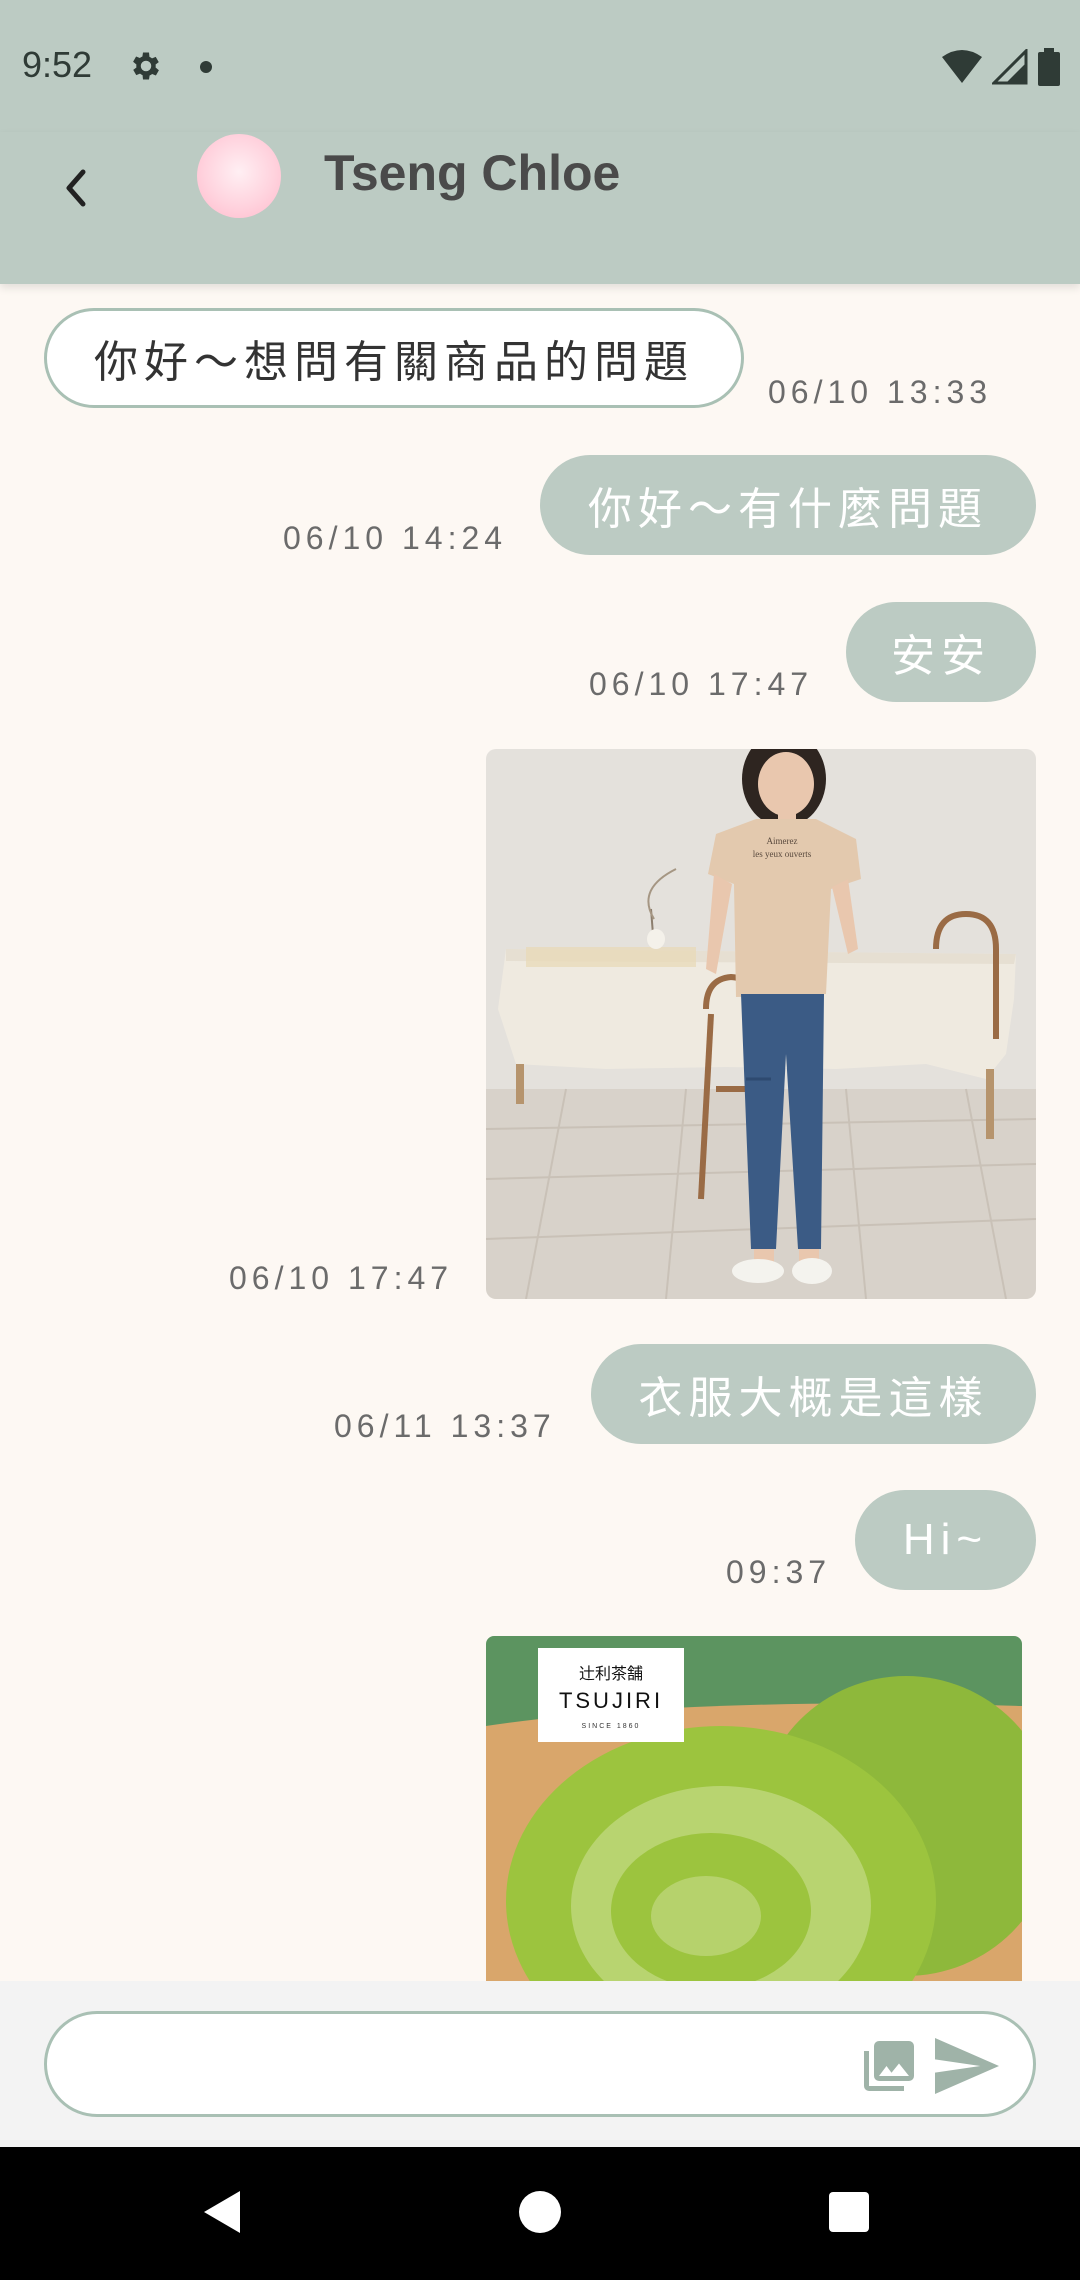 This screenshot has width=1080, height=2280. I want to click on logo-text-jp: 辻利茶舗, so click(611, 1673).